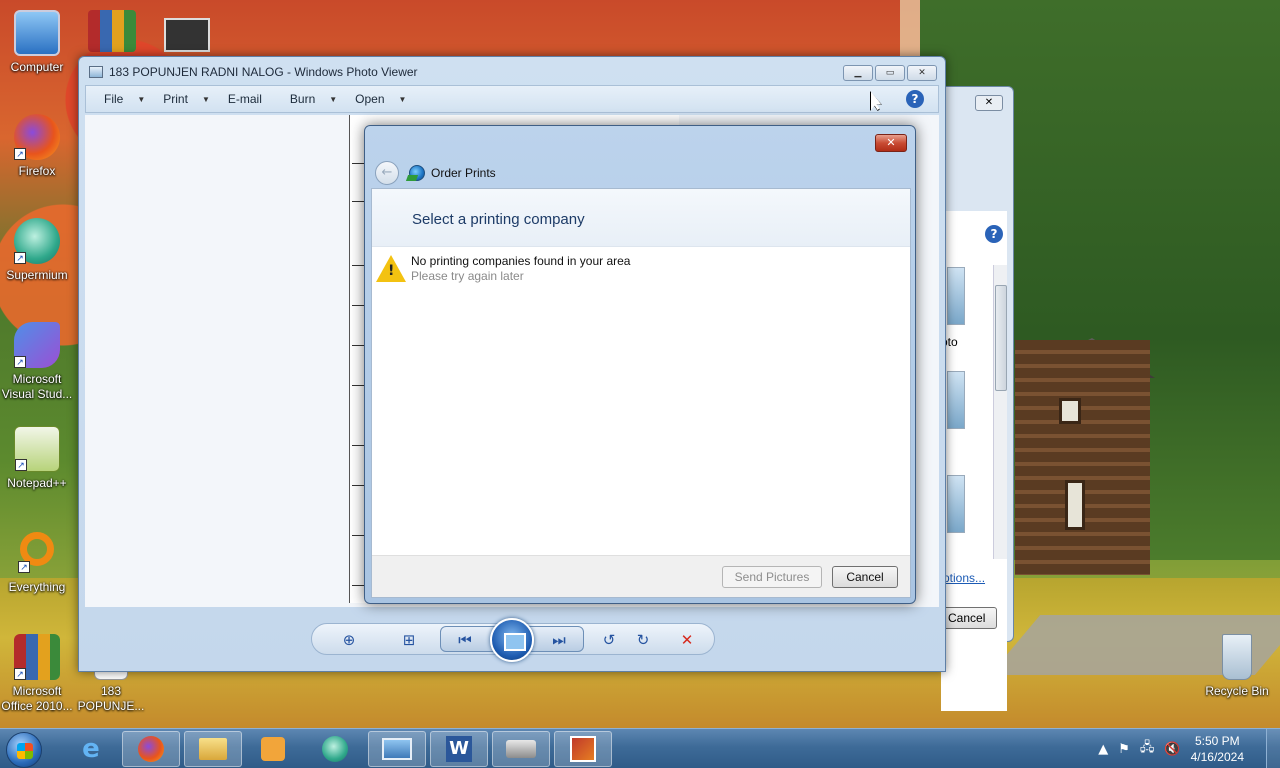 This screenshot has height=768, width=1280. What do you see at coordinates (687, 640) in the screenshot?
I see `delete-icon: ✕` at bounding box center [687, 640].